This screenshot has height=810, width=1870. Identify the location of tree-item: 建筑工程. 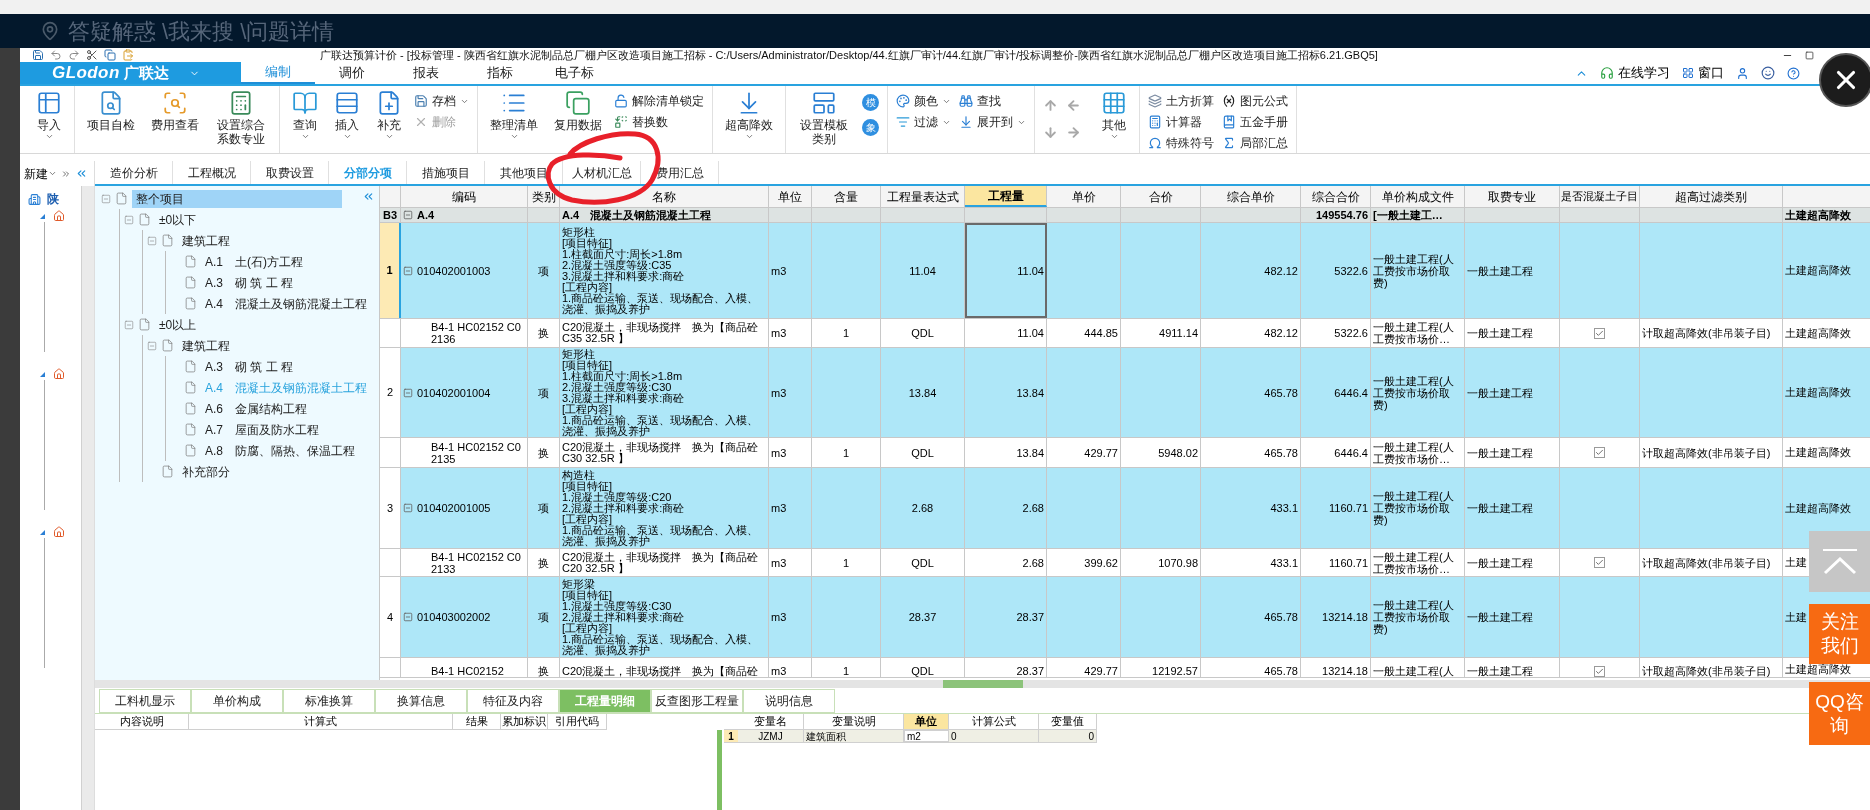
(206, 240).